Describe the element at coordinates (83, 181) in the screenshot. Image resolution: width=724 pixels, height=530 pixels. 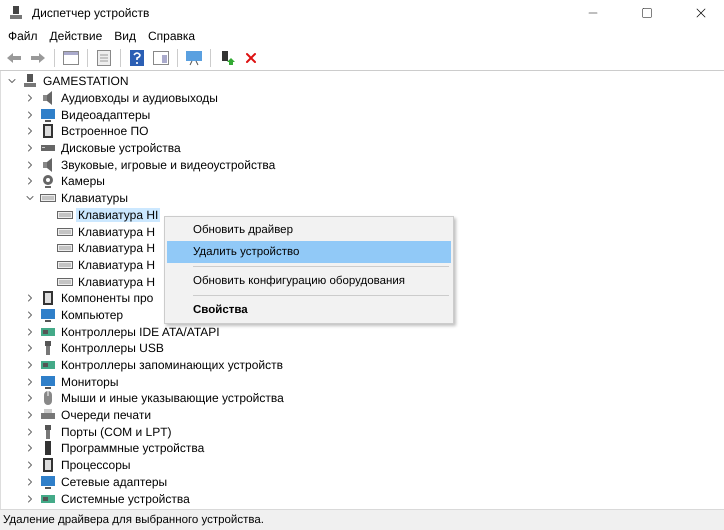
I see `tree-item: Камеры` at that location.